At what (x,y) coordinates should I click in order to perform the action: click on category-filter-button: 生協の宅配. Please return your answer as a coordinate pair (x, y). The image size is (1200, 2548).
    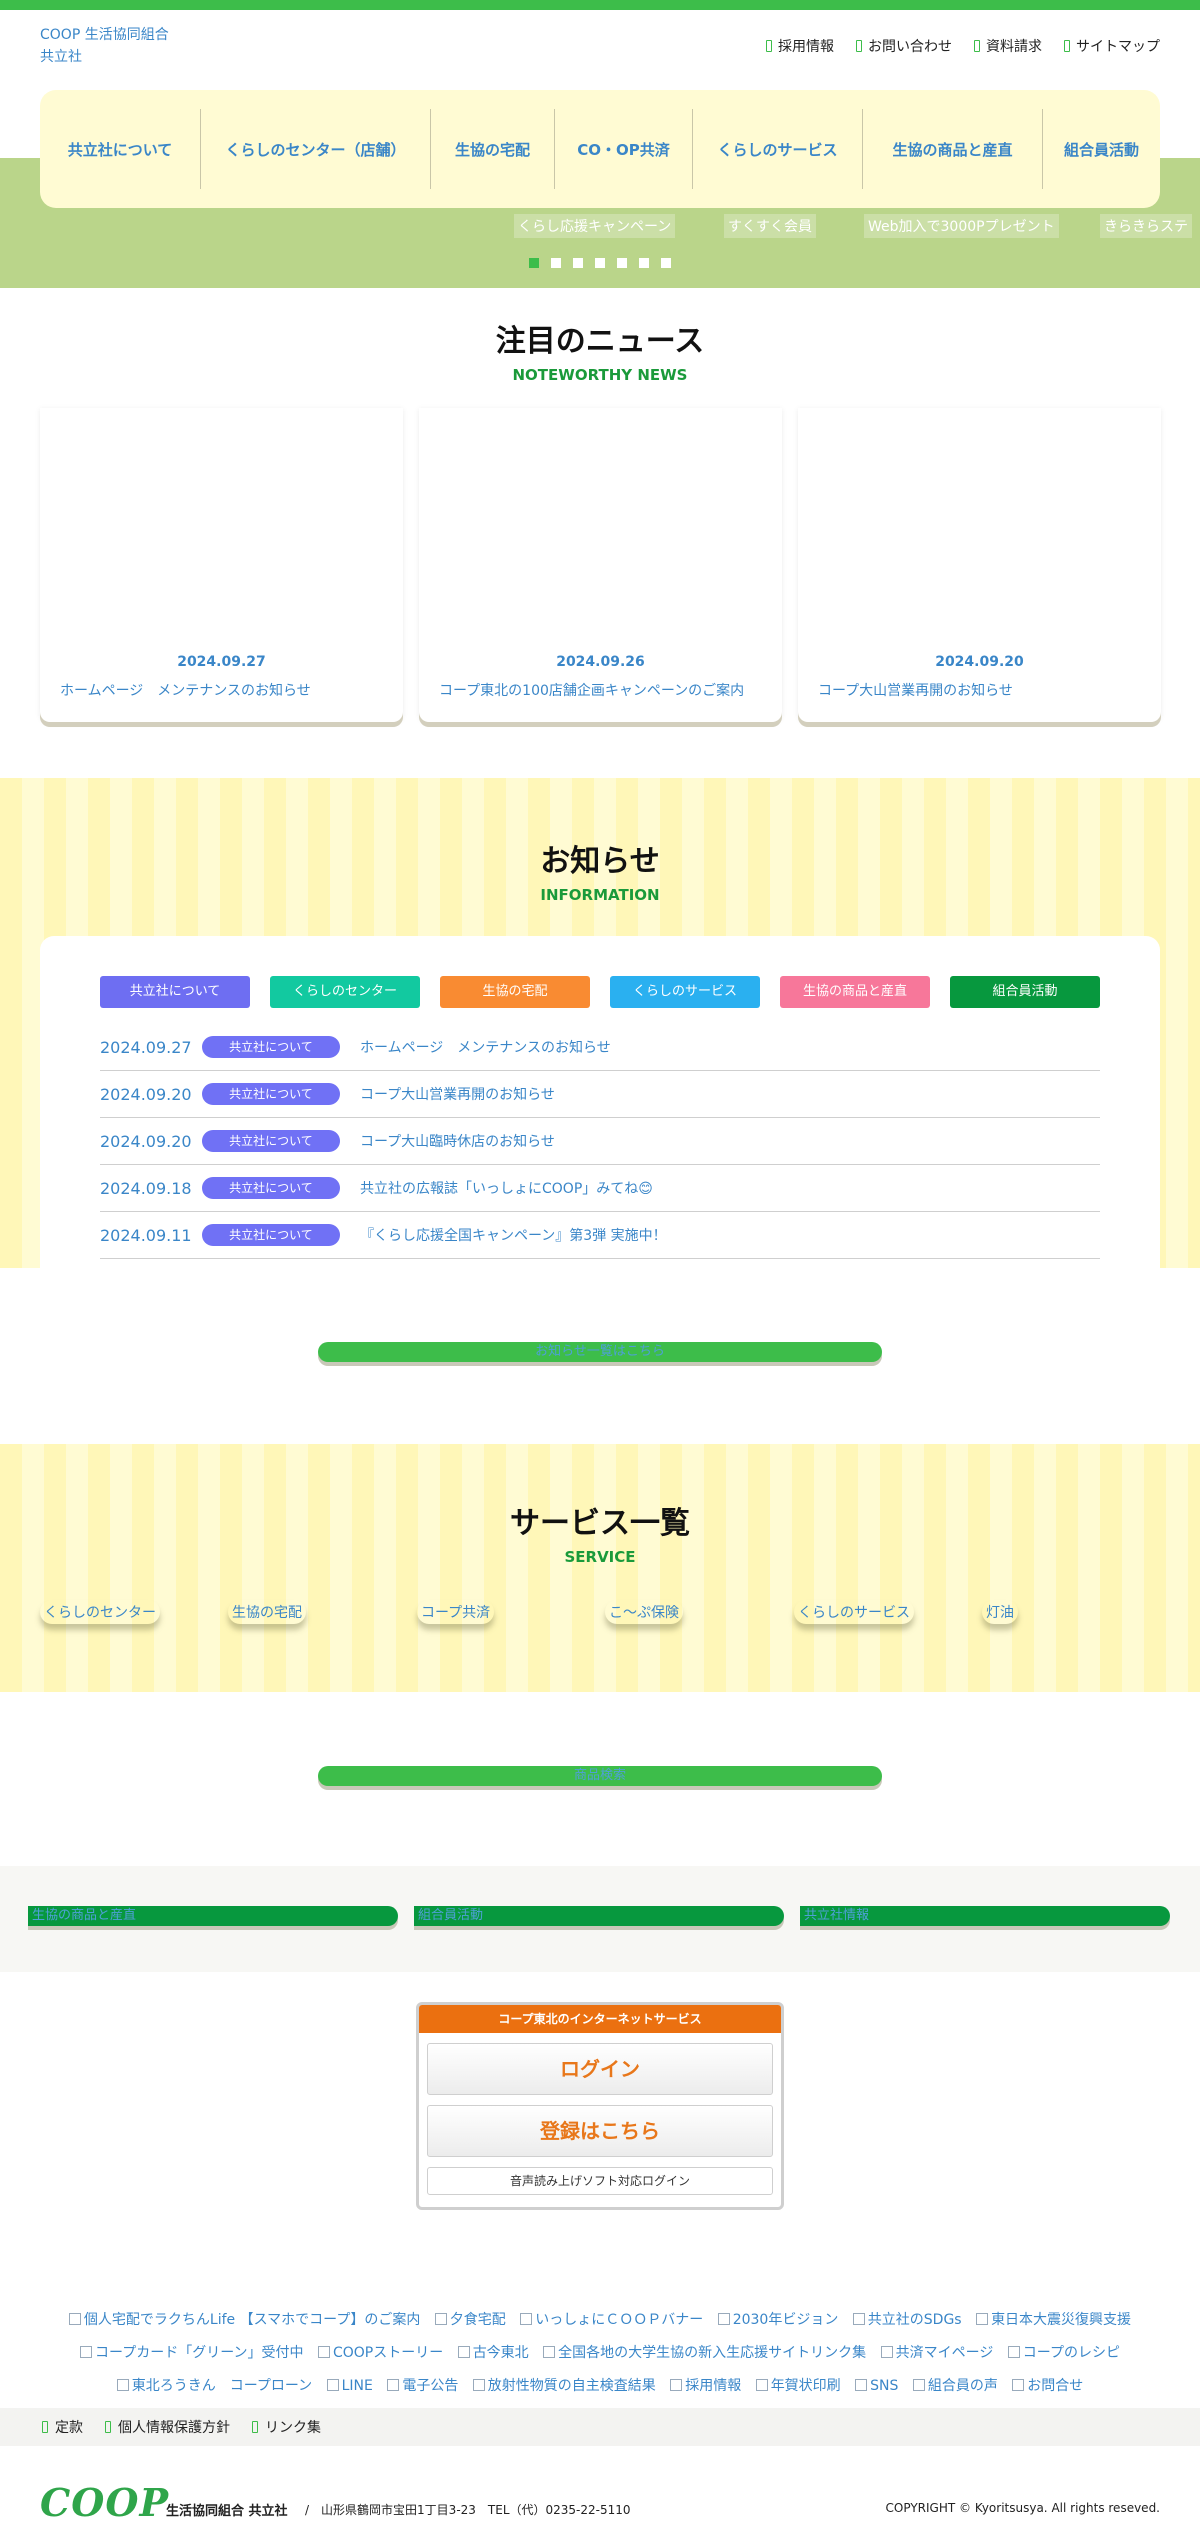
    Looking at the image, I should click on (515, 992).